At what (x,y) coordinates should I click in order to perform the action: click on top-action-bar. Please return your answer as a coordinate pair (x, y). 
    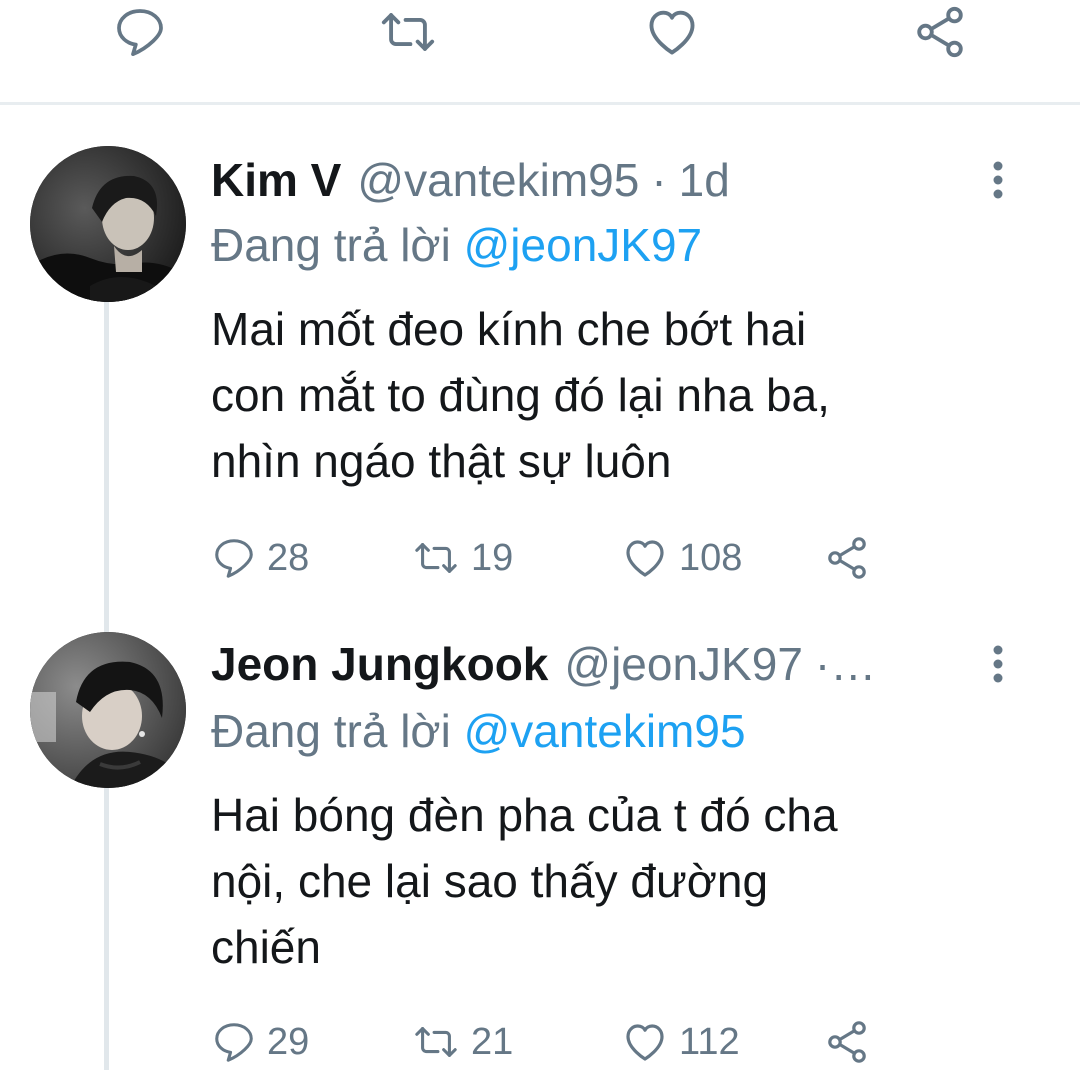
    Looking at the image, I should click on (540, 52).